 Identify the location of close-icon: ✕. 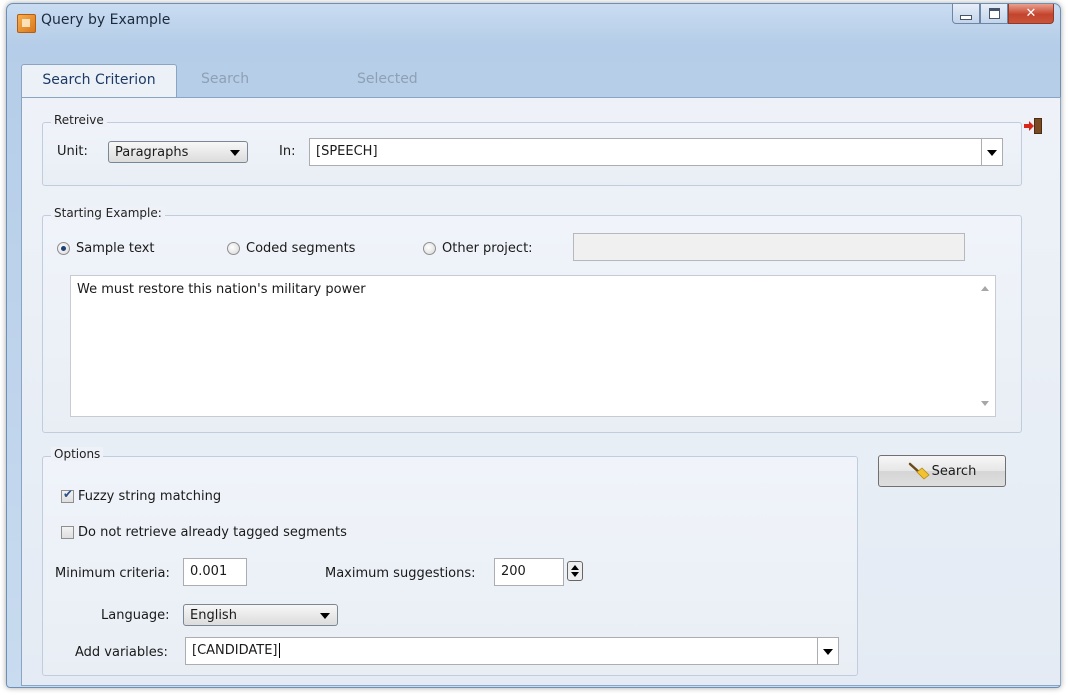
(1031, 13).